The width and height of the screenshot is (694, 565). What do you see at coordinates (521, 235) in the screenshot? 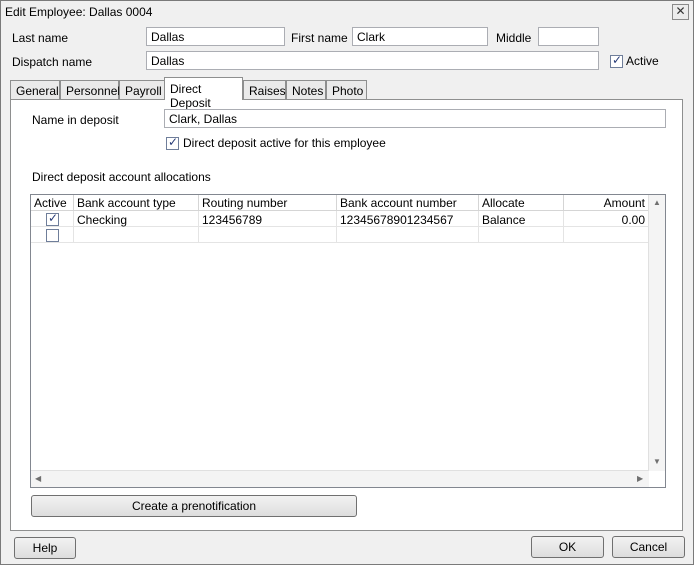
I see `row-2-allocate` at bounding box center [521, 235].